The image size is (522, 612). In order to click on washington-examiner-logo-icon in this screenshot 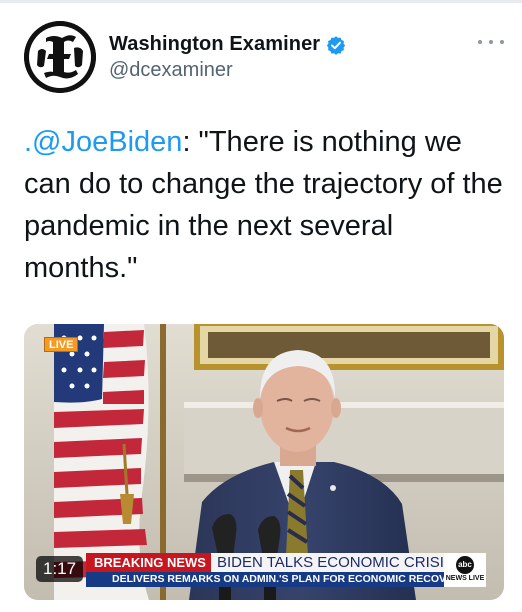, I will do `click(60, 57)`.